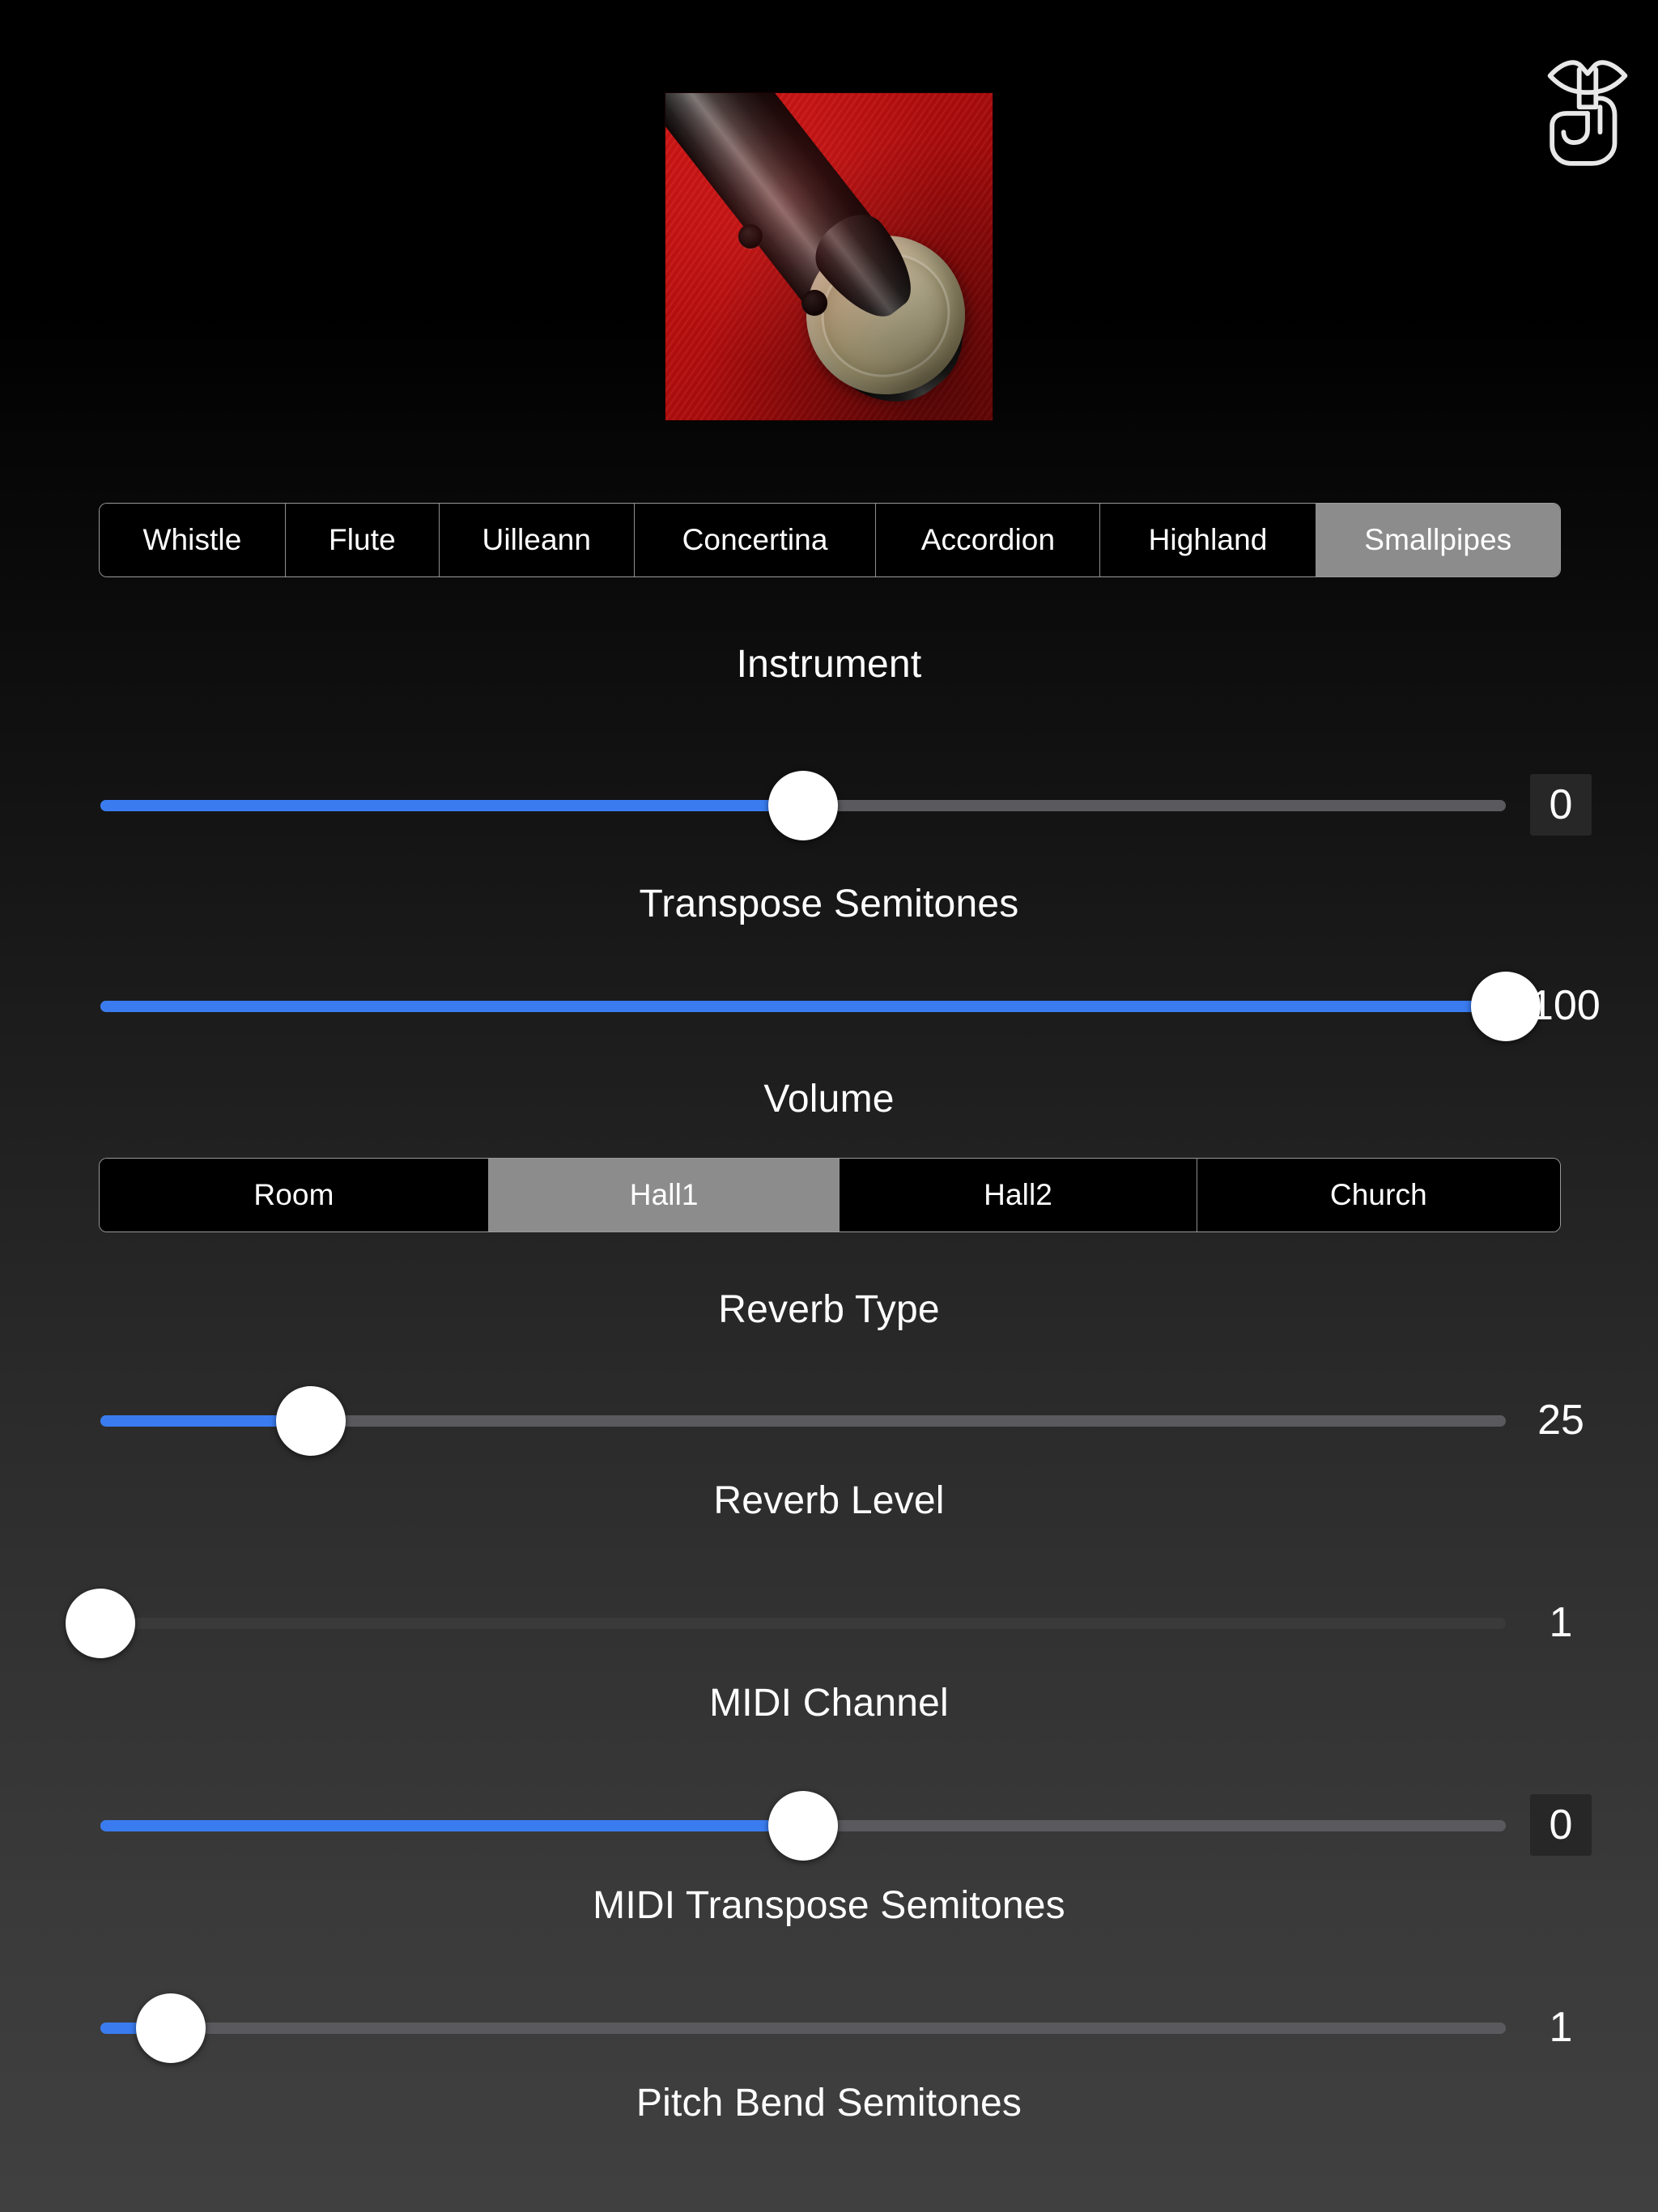 Image resolution: width=1658 pixels, height=2212 pixels. Describe the element at coordinates (829, 1906) in the screenshot. I see `midi-transpose-semitones-label: MIDI Transpose Semitones` at that location.